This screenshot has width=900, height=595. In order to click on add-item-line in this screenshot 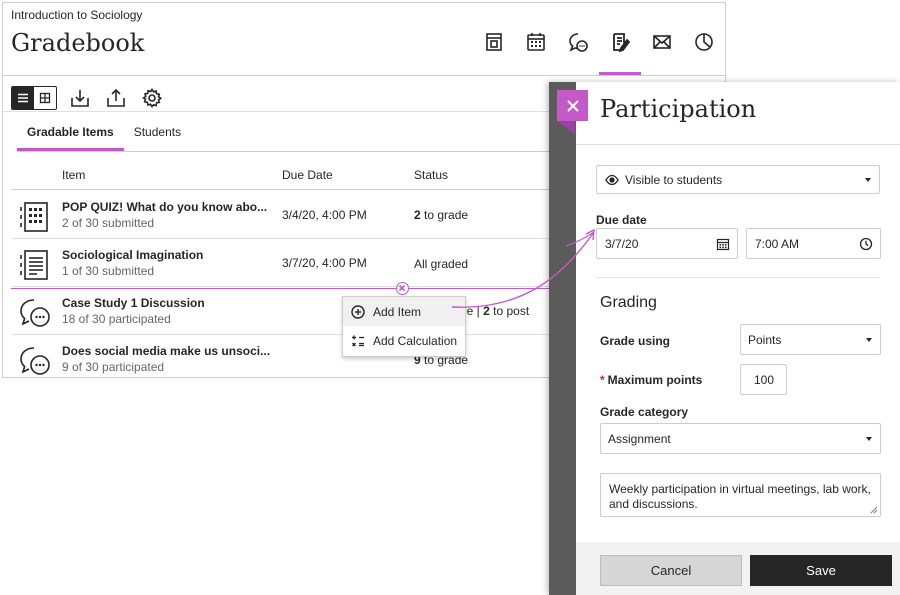, I will do `click(281, 288)`.